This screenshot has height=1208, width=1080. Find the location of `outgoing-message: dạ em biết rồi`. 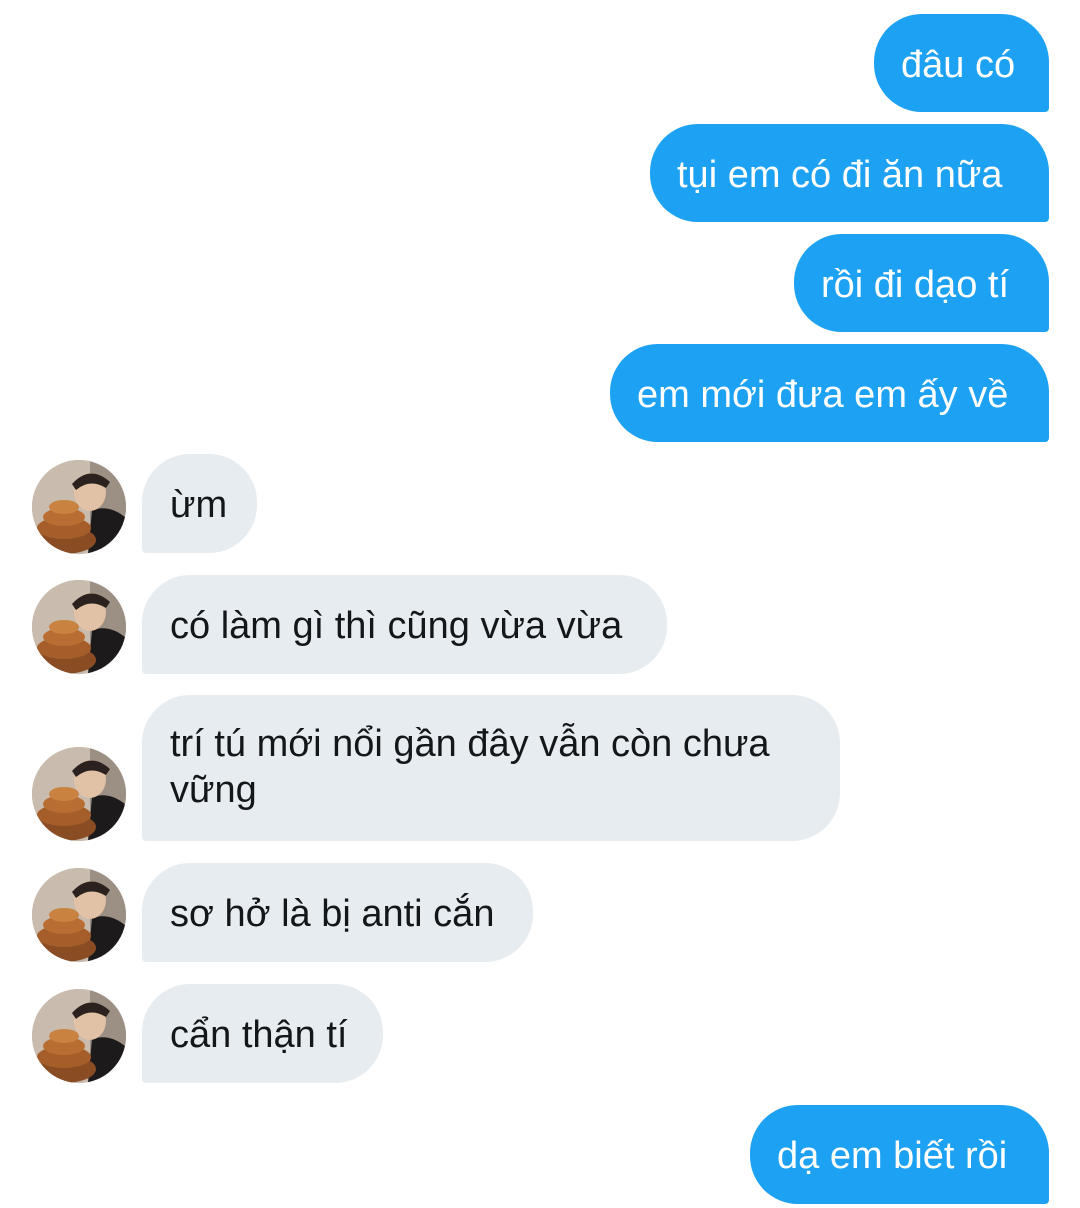

outgoing-message: dạ em biết rồi is located at coordinates (899, 1154).